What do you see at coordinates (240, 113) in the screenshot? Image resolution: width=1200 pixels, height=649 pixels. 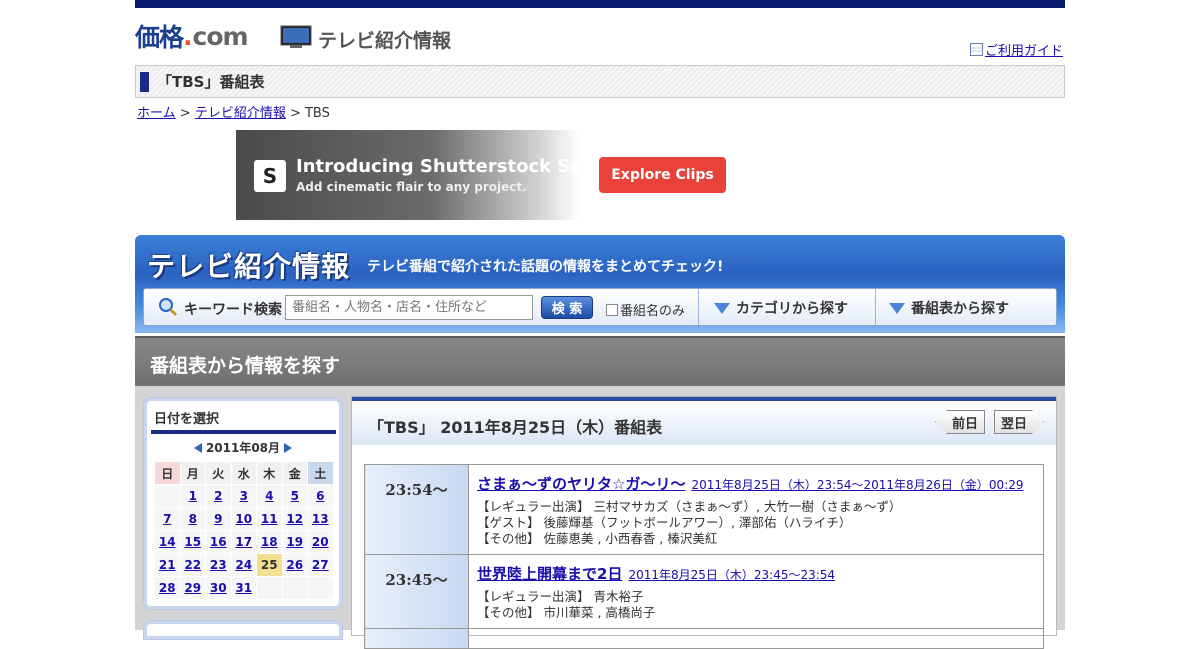 I see `breadcrumb-tv-info: テレビ紹介情報` at bounding box center [240, 113].